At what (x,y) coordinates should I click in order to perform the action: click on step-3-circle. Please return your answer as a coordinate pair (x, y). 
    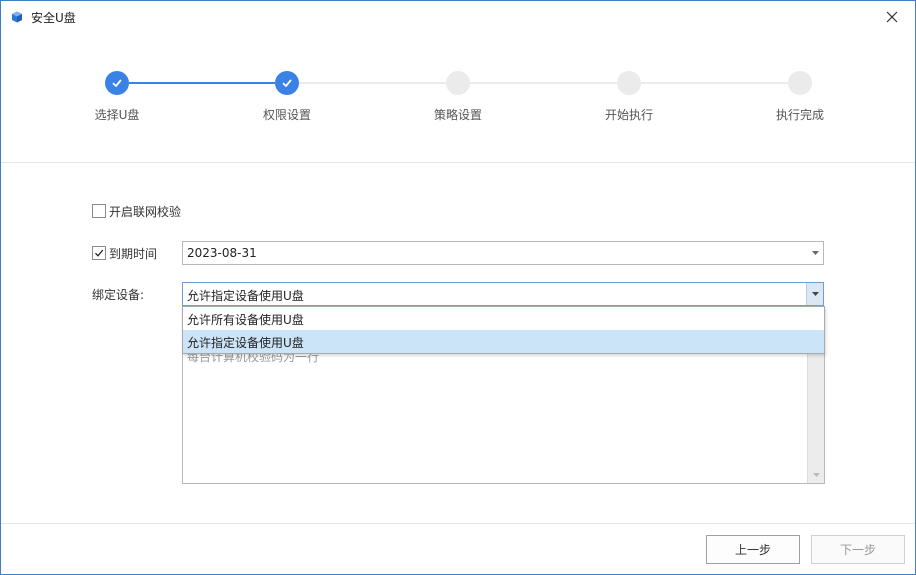
    Looking at the image, I should click on (458, 83).